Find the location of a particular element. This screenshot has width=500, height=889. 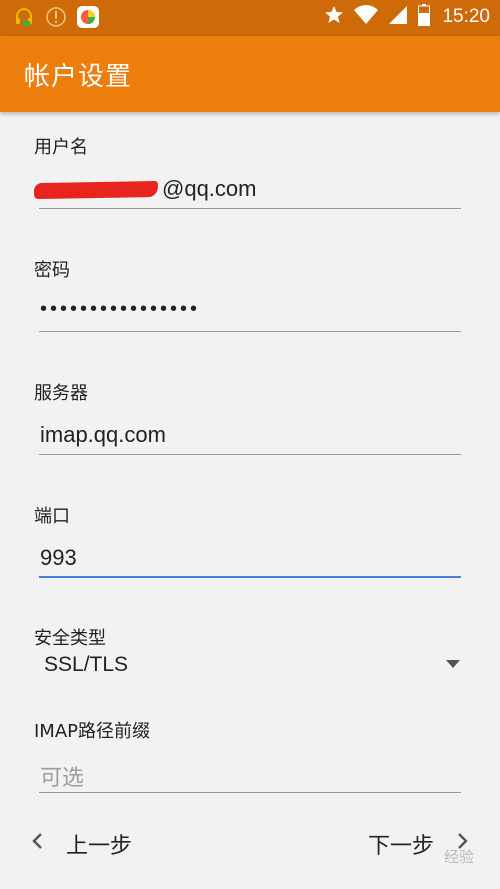

username-label: 用户名 is located at coordinates (61, 147).